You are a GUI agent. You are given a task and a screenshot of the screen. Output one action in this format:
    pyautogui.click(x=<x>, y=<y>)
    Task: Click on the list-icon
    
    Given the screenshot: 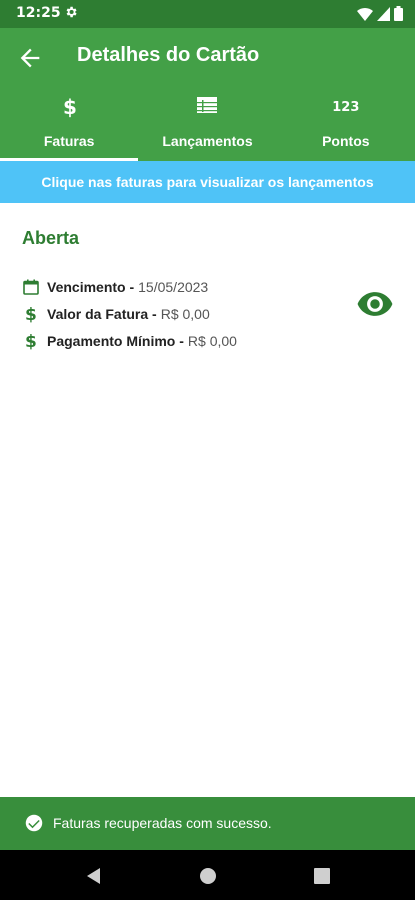 What is the action you would take?
    pyautogui.click(x=207, y=107)
    